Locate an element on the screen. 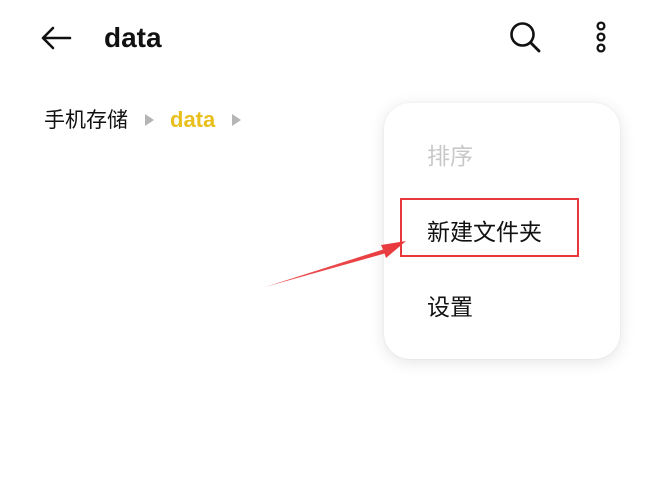 The width and height of the screenshot is (650, 495). menu-item-new-folder: 新建文件夹 is located at coordinates (484, 233).